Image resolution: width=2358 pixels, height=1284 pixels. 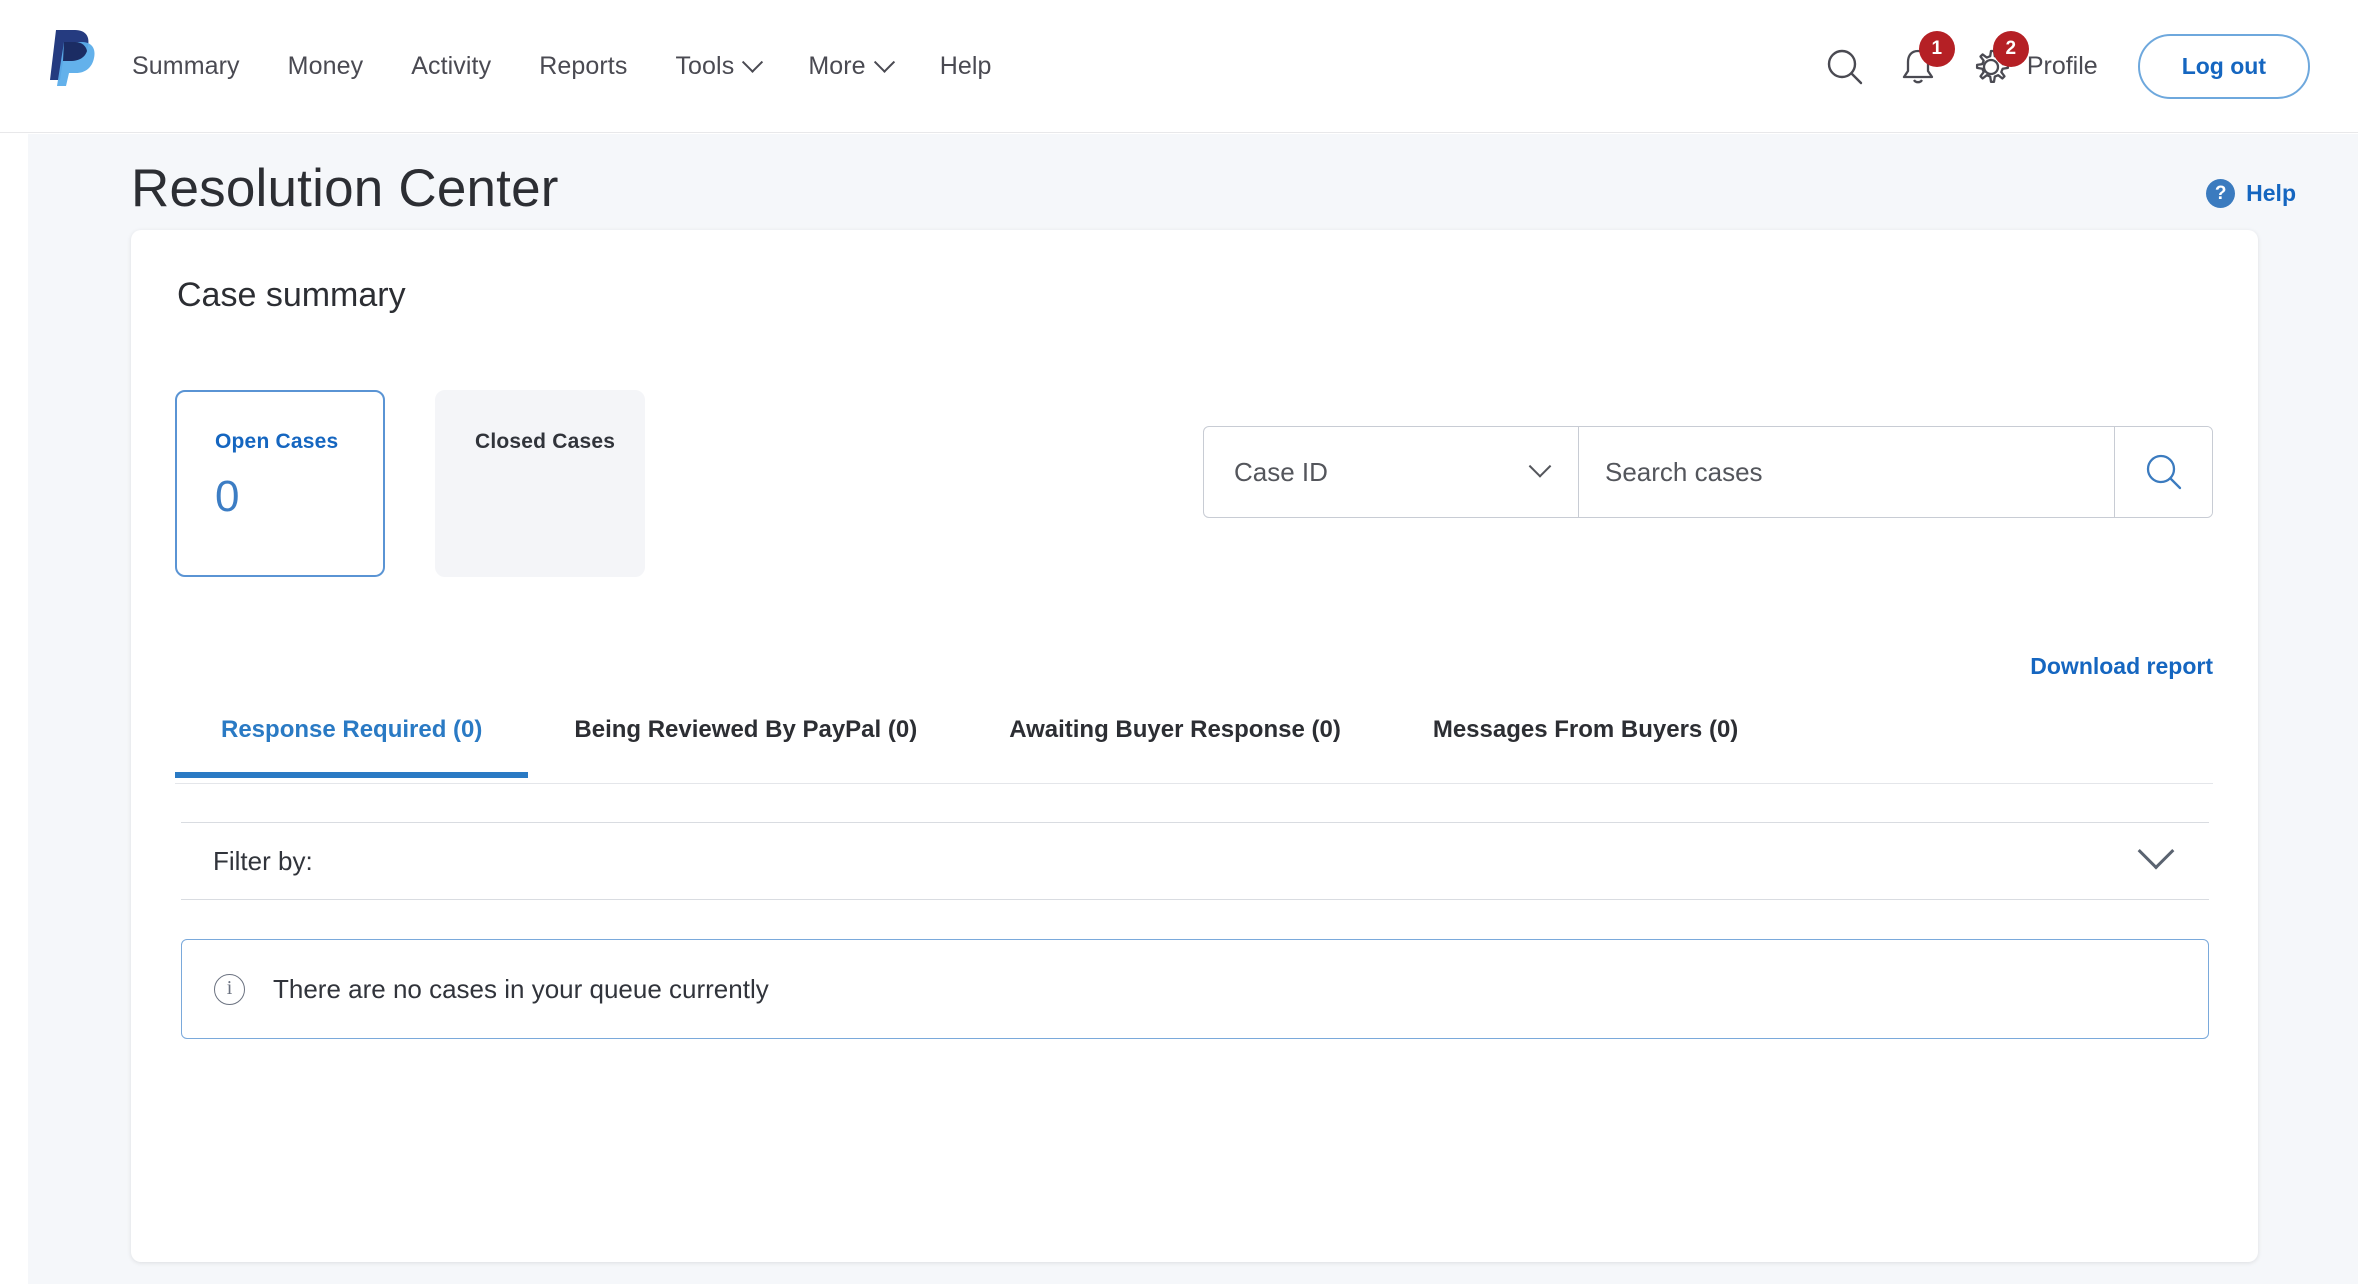 I want to click on case-search-group: Case ID, so click(x=1708, y=472).